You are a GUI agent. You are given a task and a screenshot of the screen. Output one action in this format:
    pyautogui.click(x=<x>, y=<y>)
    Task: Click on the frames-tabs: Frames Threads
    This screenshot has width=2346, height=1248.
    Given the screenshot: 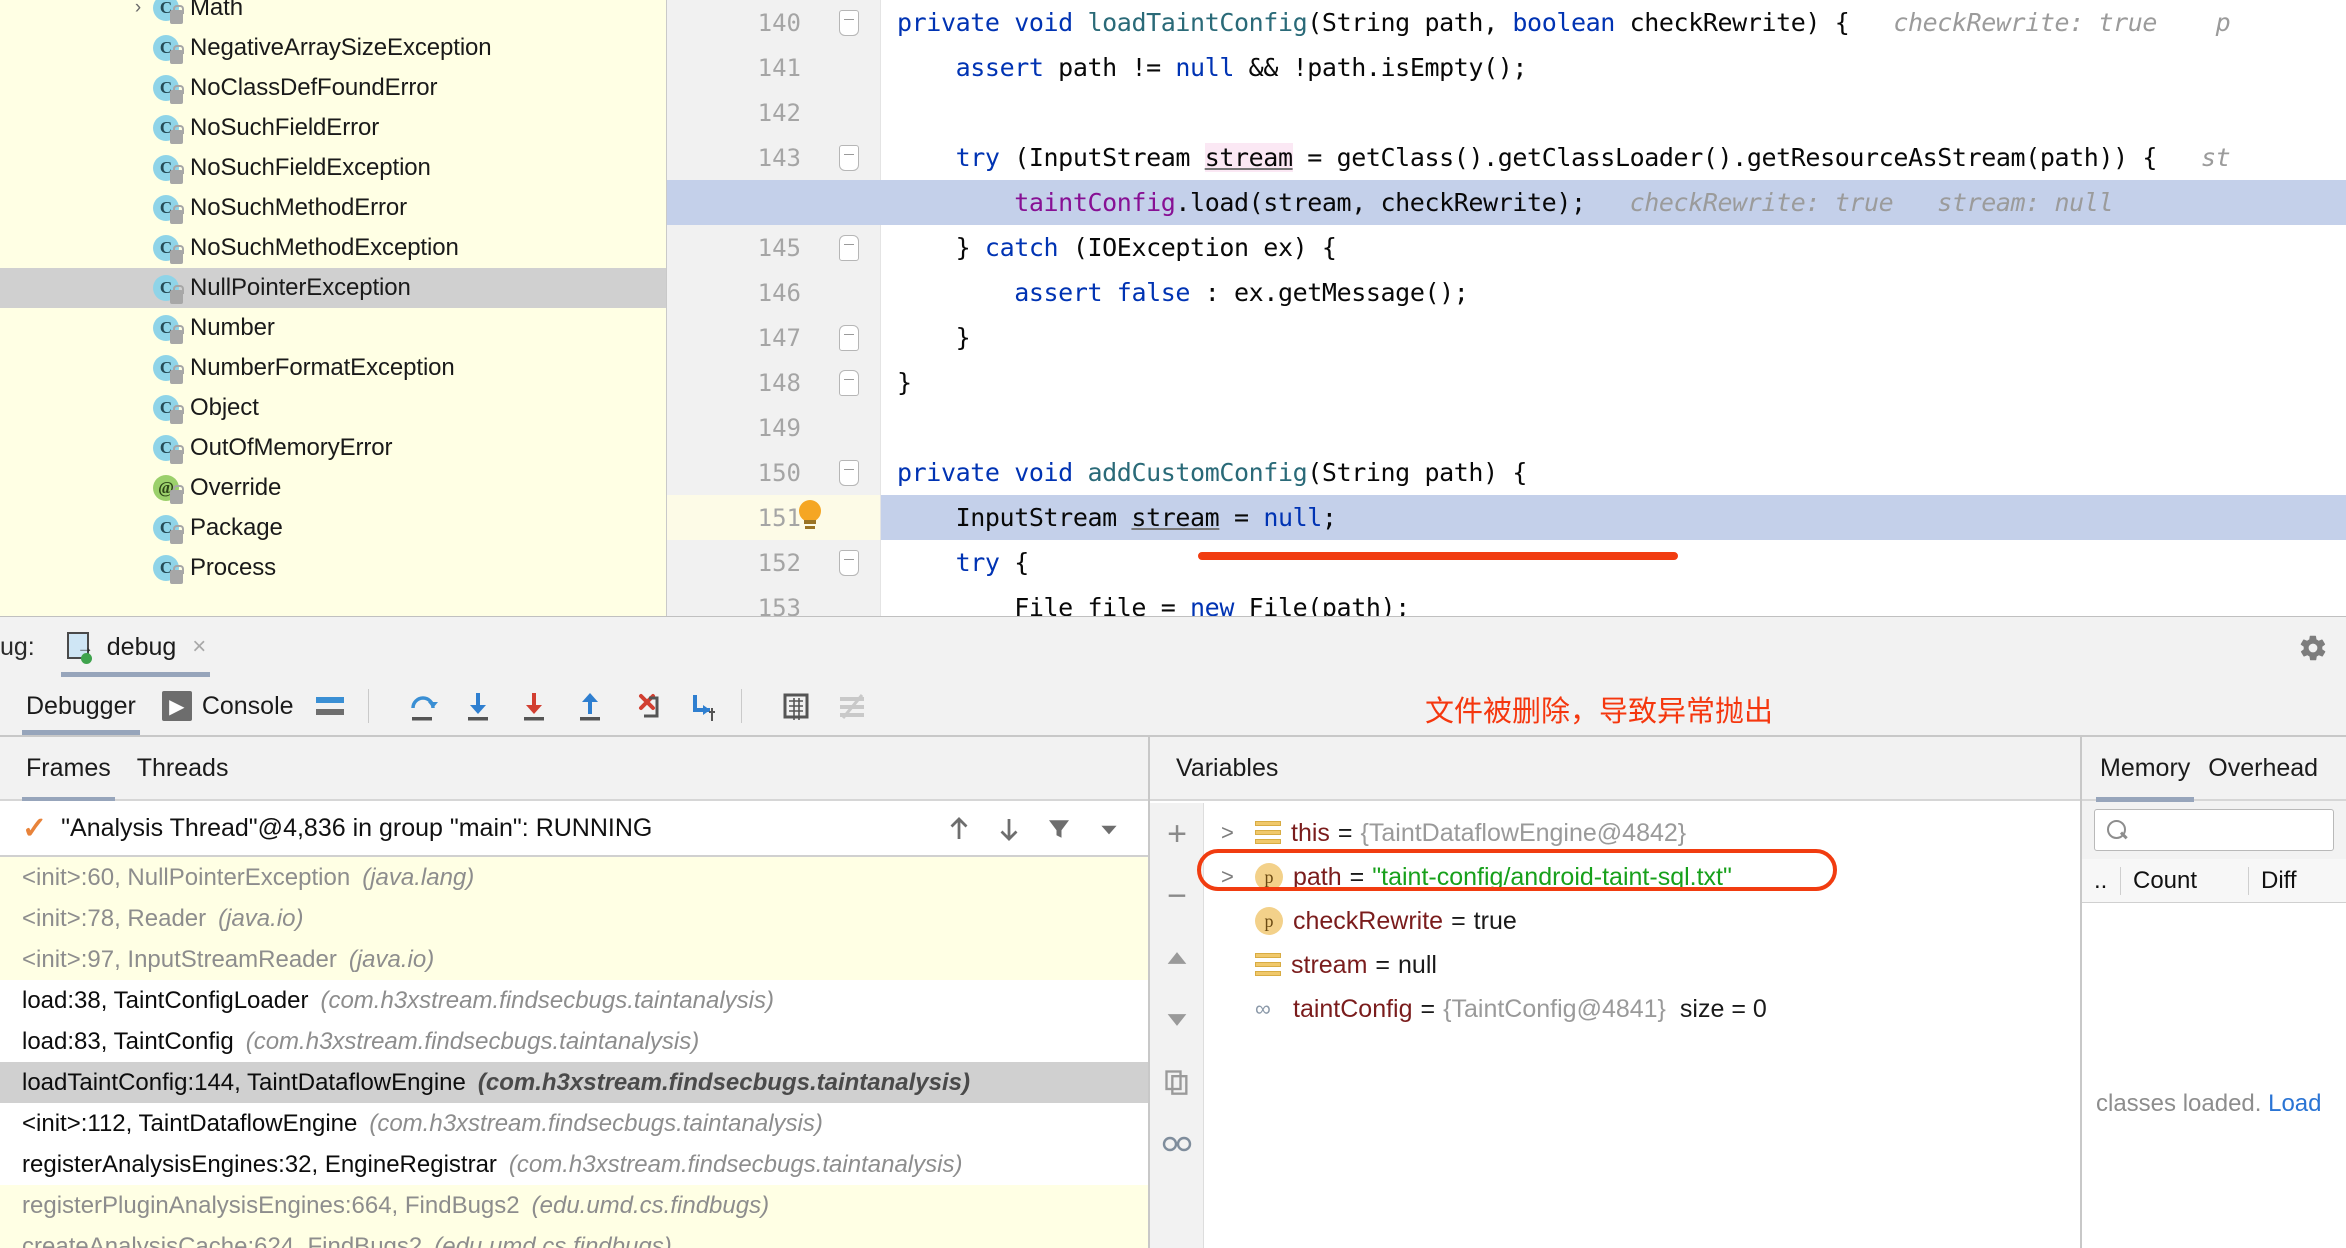 What is the action you would take?
    pyautogui.click(x=574, y=769)
    